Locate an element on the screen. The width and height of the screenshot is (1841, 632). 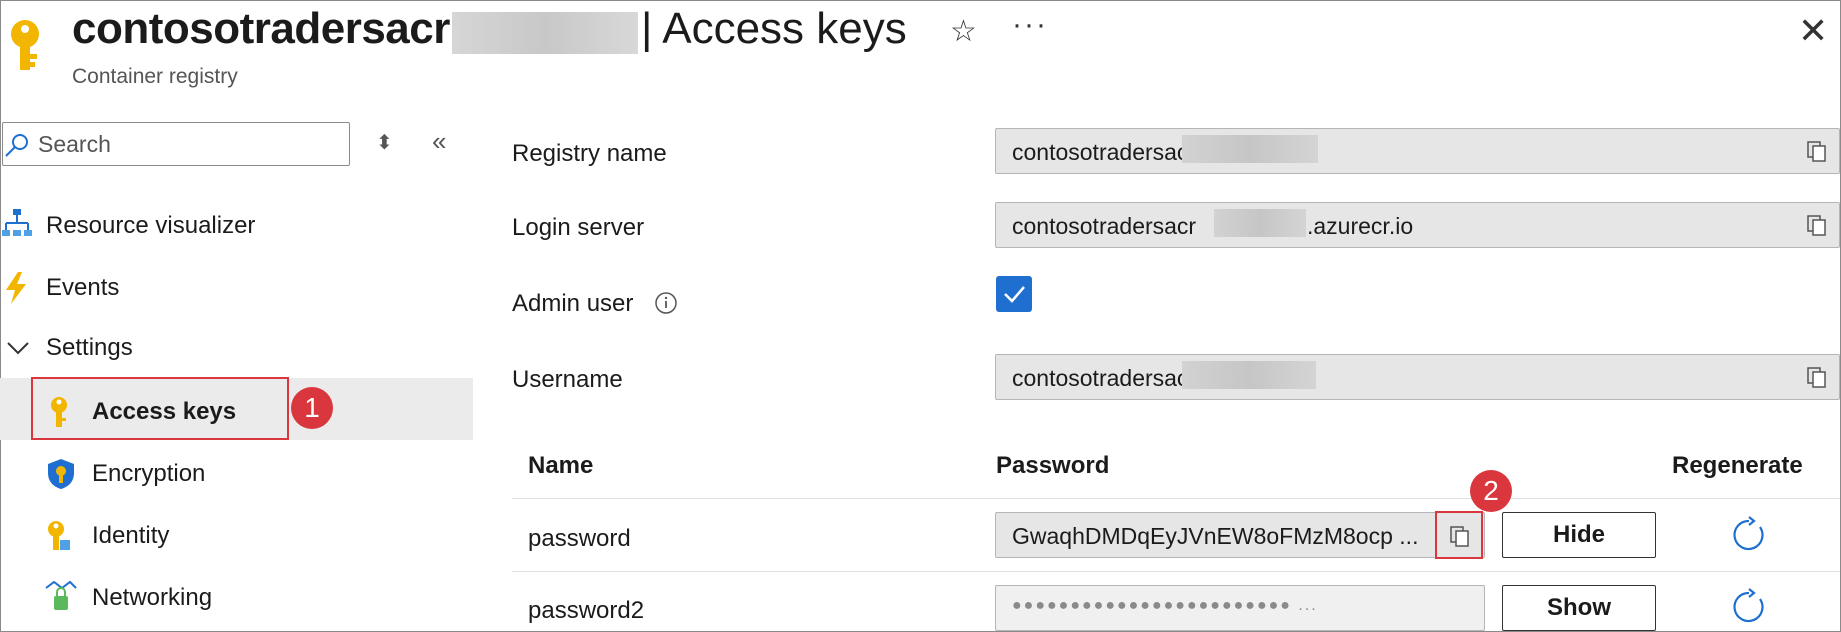
admin-user-checkbox is located at coordinates (1014, 294).